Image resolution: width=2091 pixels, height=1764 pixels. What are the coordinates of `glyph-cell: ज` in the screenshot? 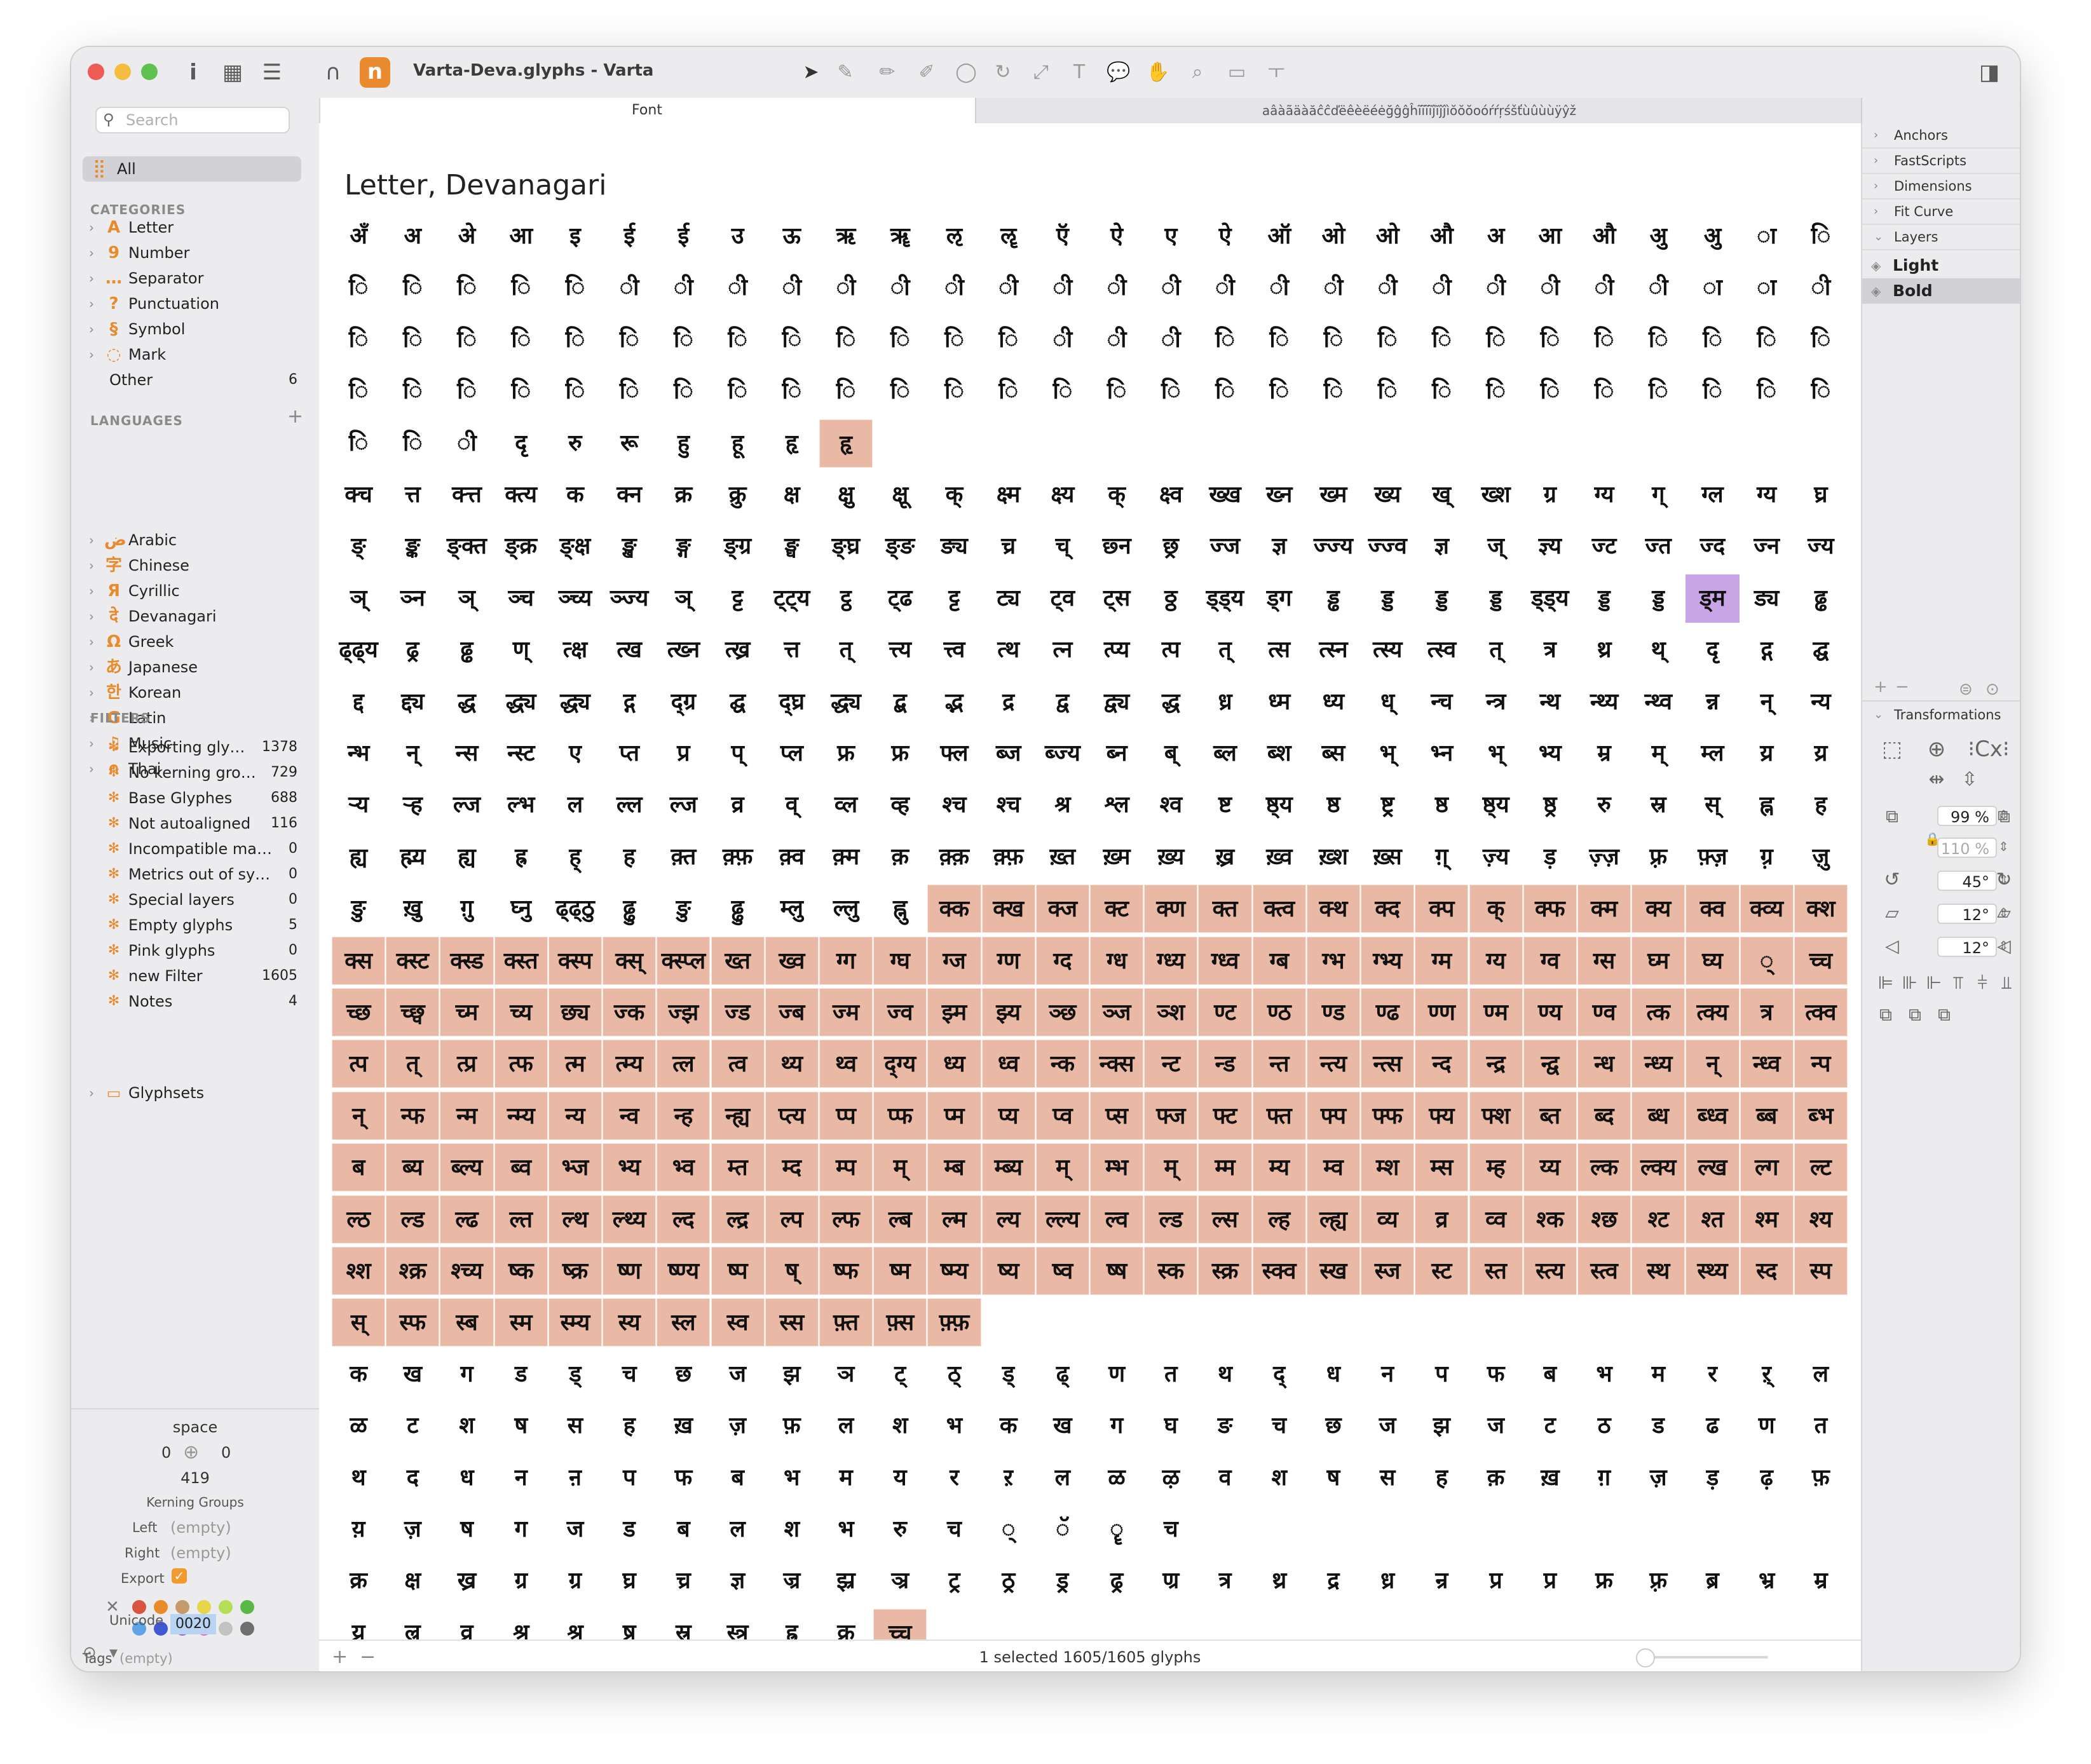 It's located at (575, 1529).